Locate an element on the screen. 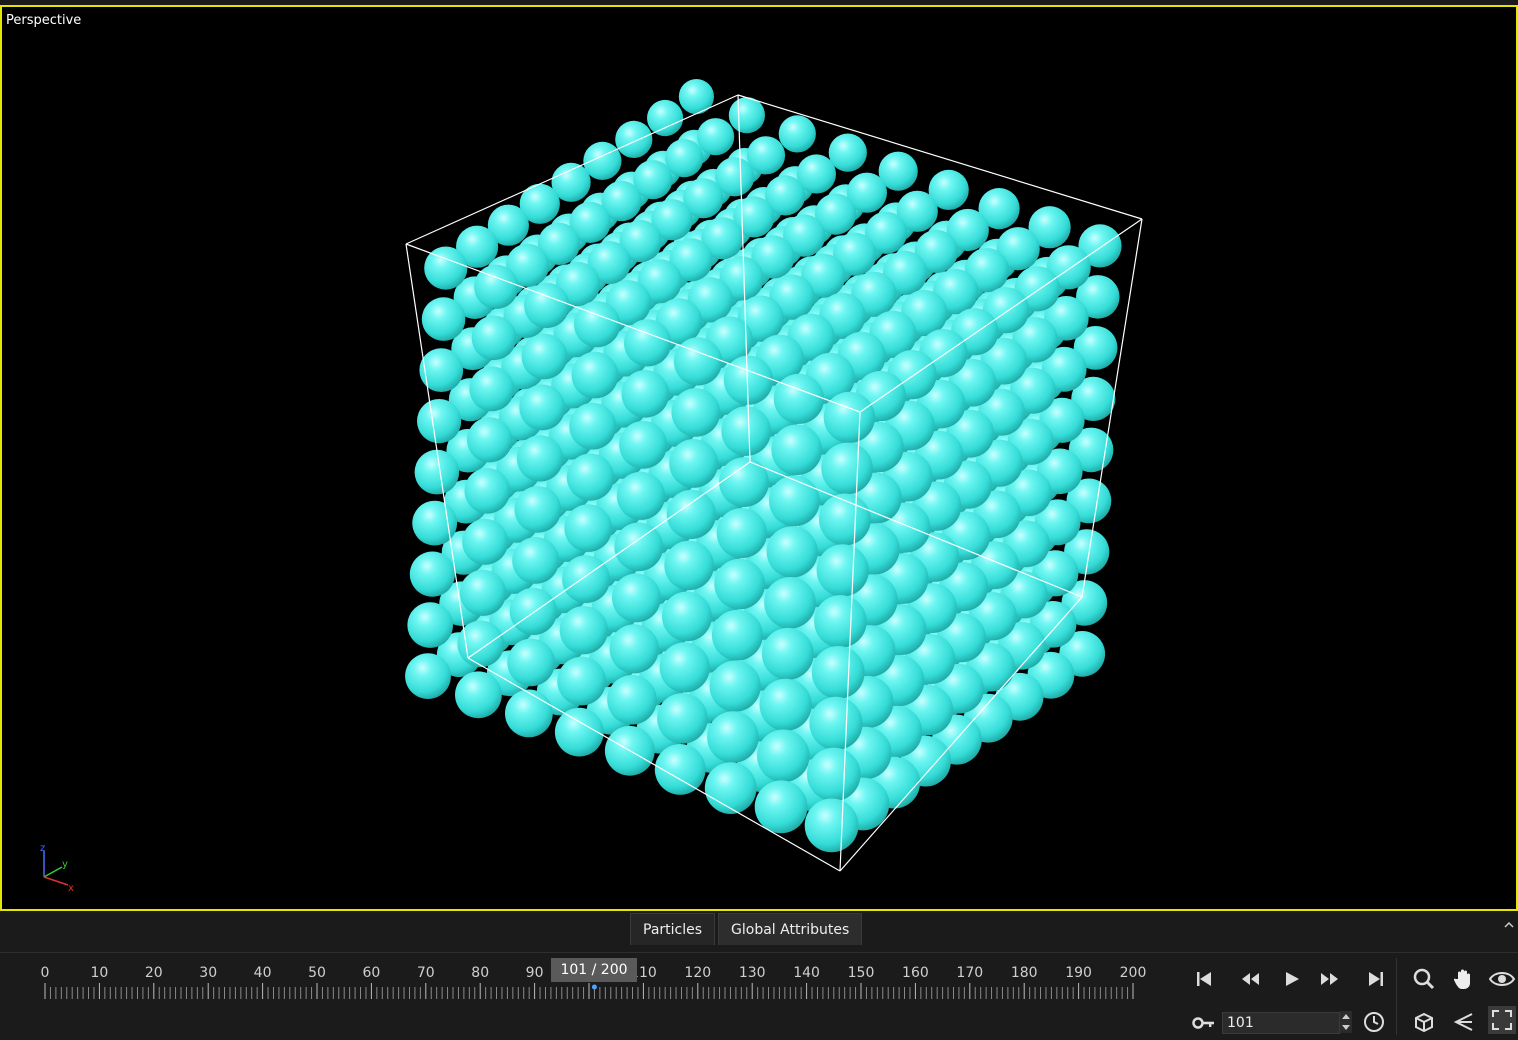 The height and width of the screenshot is (1040, 1518). timeline-tick-label: 40 is located at coordinates (263, 973).